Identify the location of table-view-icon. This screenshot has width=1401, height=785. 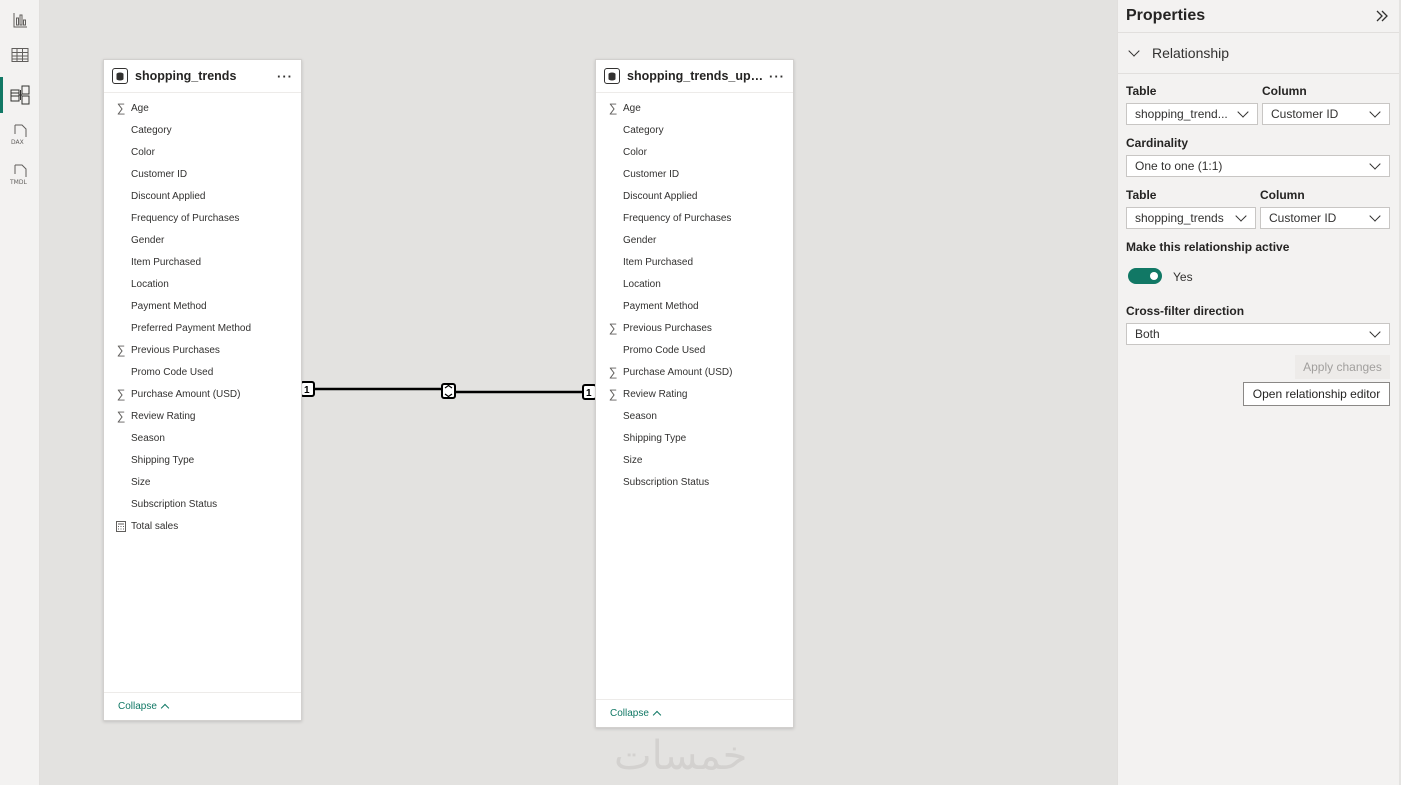
(19, 55).